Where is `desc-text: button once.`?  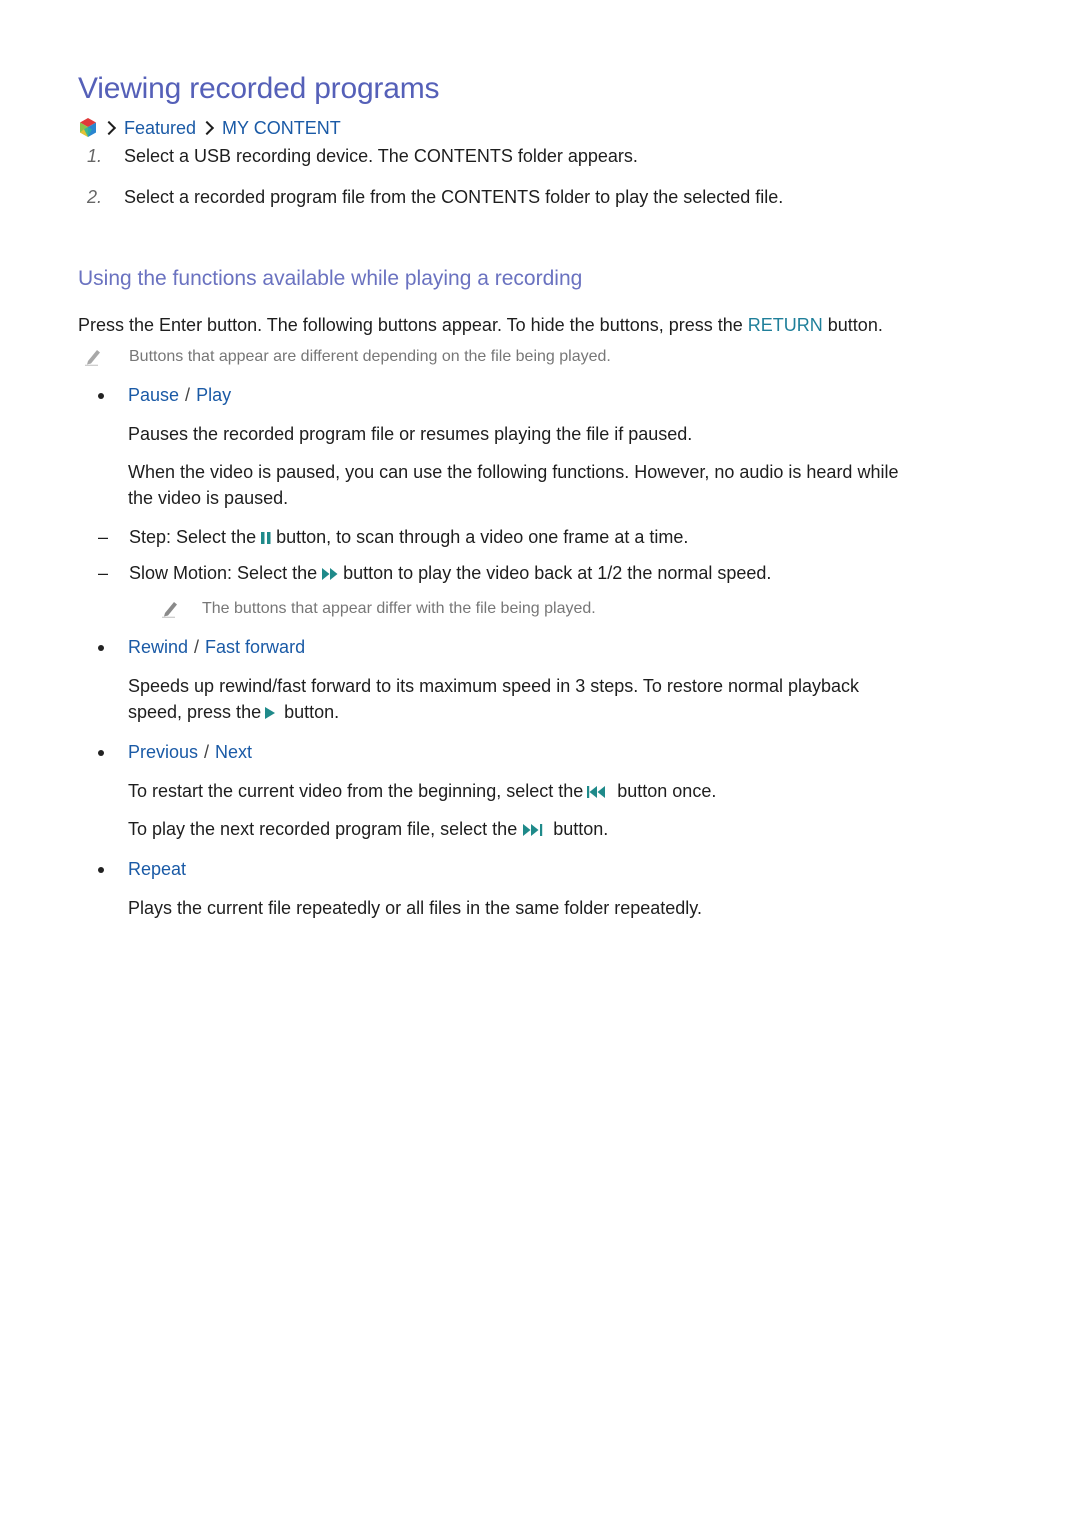
desc-text: button once. is located at coordinates (664, 791).